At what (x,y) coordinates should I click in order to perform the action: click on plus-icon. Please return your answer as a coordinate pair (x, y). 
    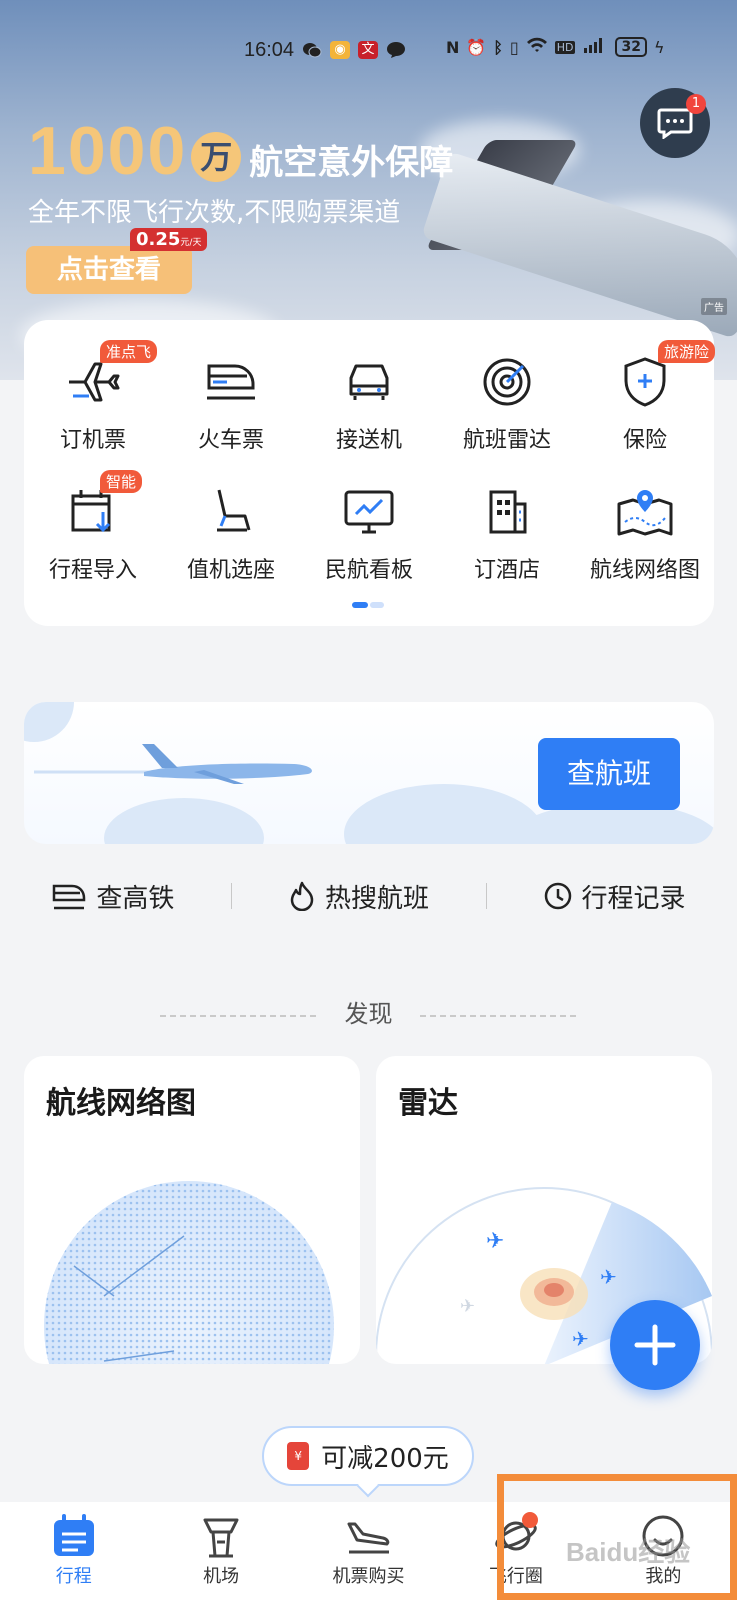
    Looking at the image, I should click on (655, 1345).